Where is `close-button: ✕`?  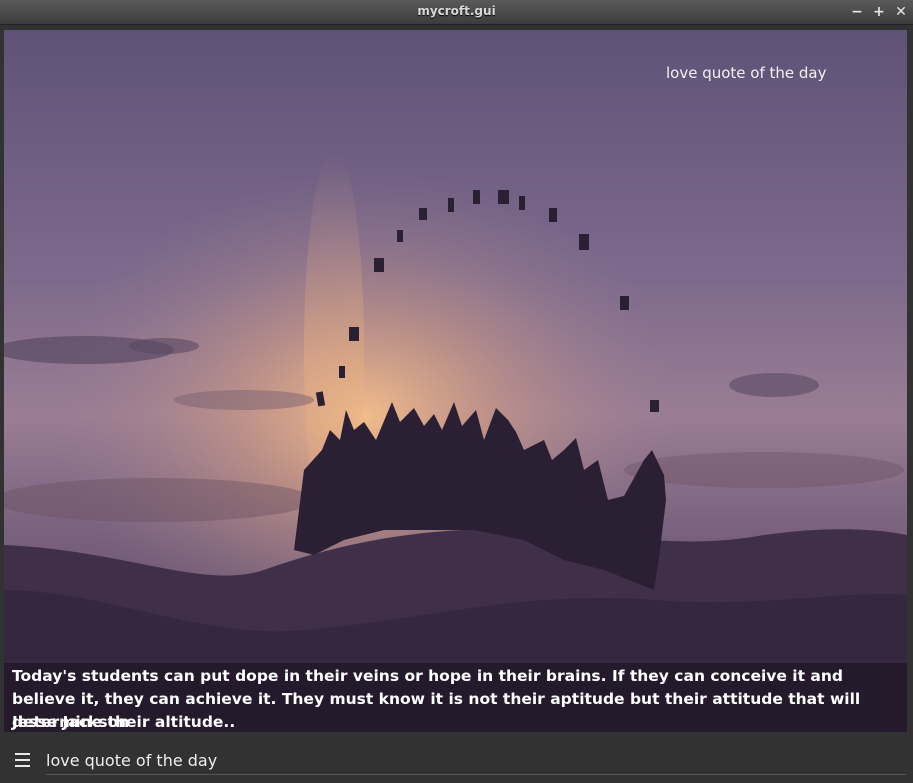 close-button: ✕ is located at coordinates (901, 12).